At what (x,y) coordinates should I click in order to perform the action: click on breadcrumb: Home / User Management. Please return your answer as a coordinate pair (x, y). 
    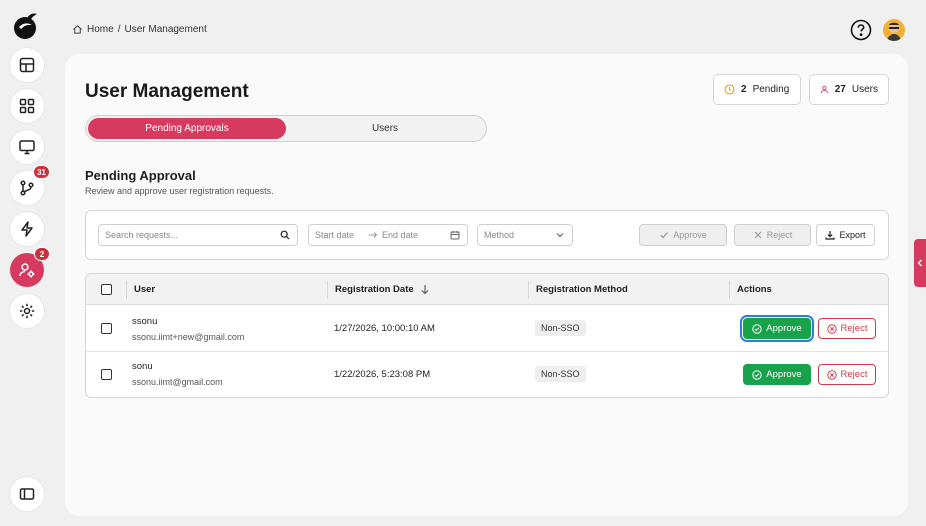
    Looking at the image, I should click on (139, 29).